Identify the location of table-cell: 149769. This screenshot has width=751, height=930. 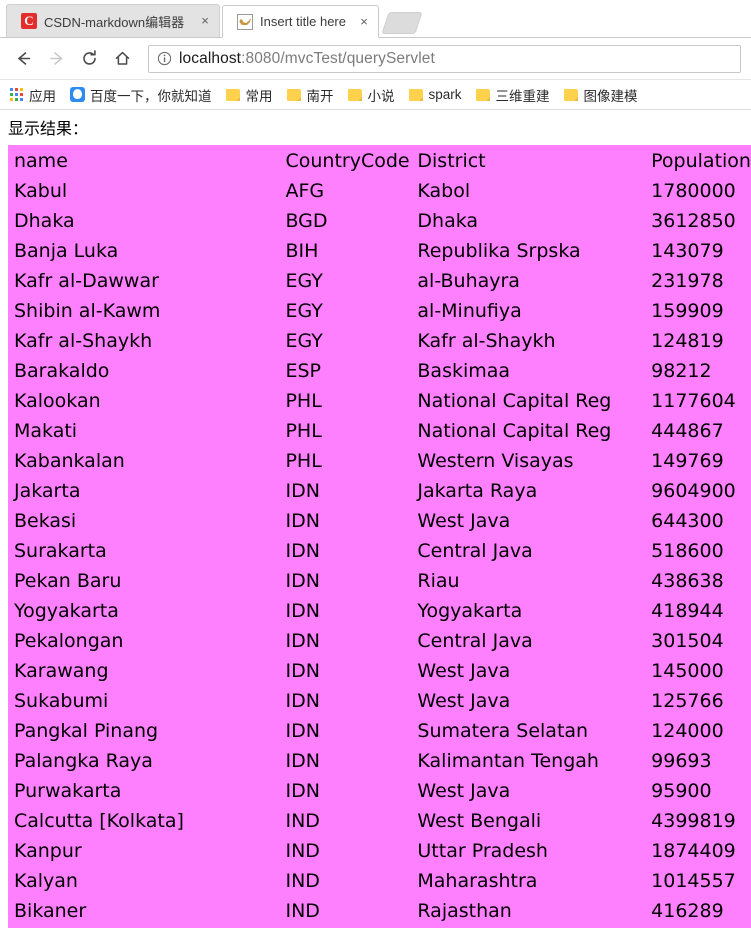
(687, 461).